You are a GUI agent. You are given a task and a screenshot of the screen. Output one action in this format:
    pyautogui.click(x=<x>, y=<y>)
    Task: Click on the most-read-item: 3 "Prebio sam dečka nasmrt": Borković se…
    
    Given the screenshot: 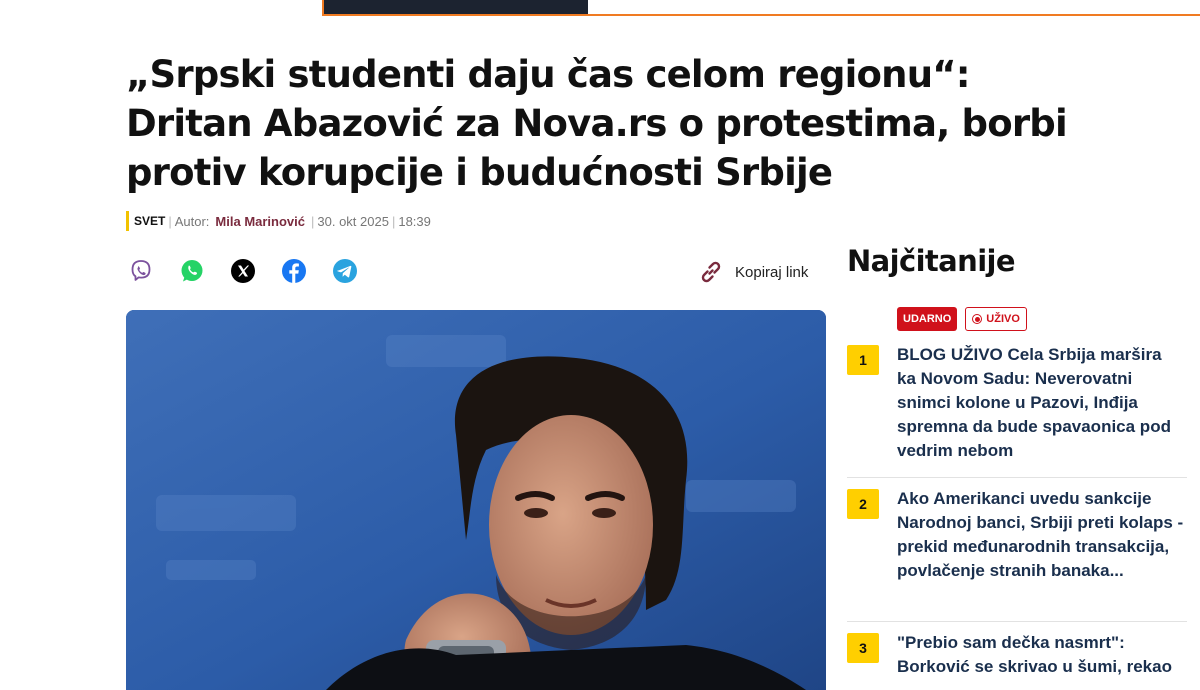 What is the action you would take?
    pyautogui.click(x=1017, y=655)
    